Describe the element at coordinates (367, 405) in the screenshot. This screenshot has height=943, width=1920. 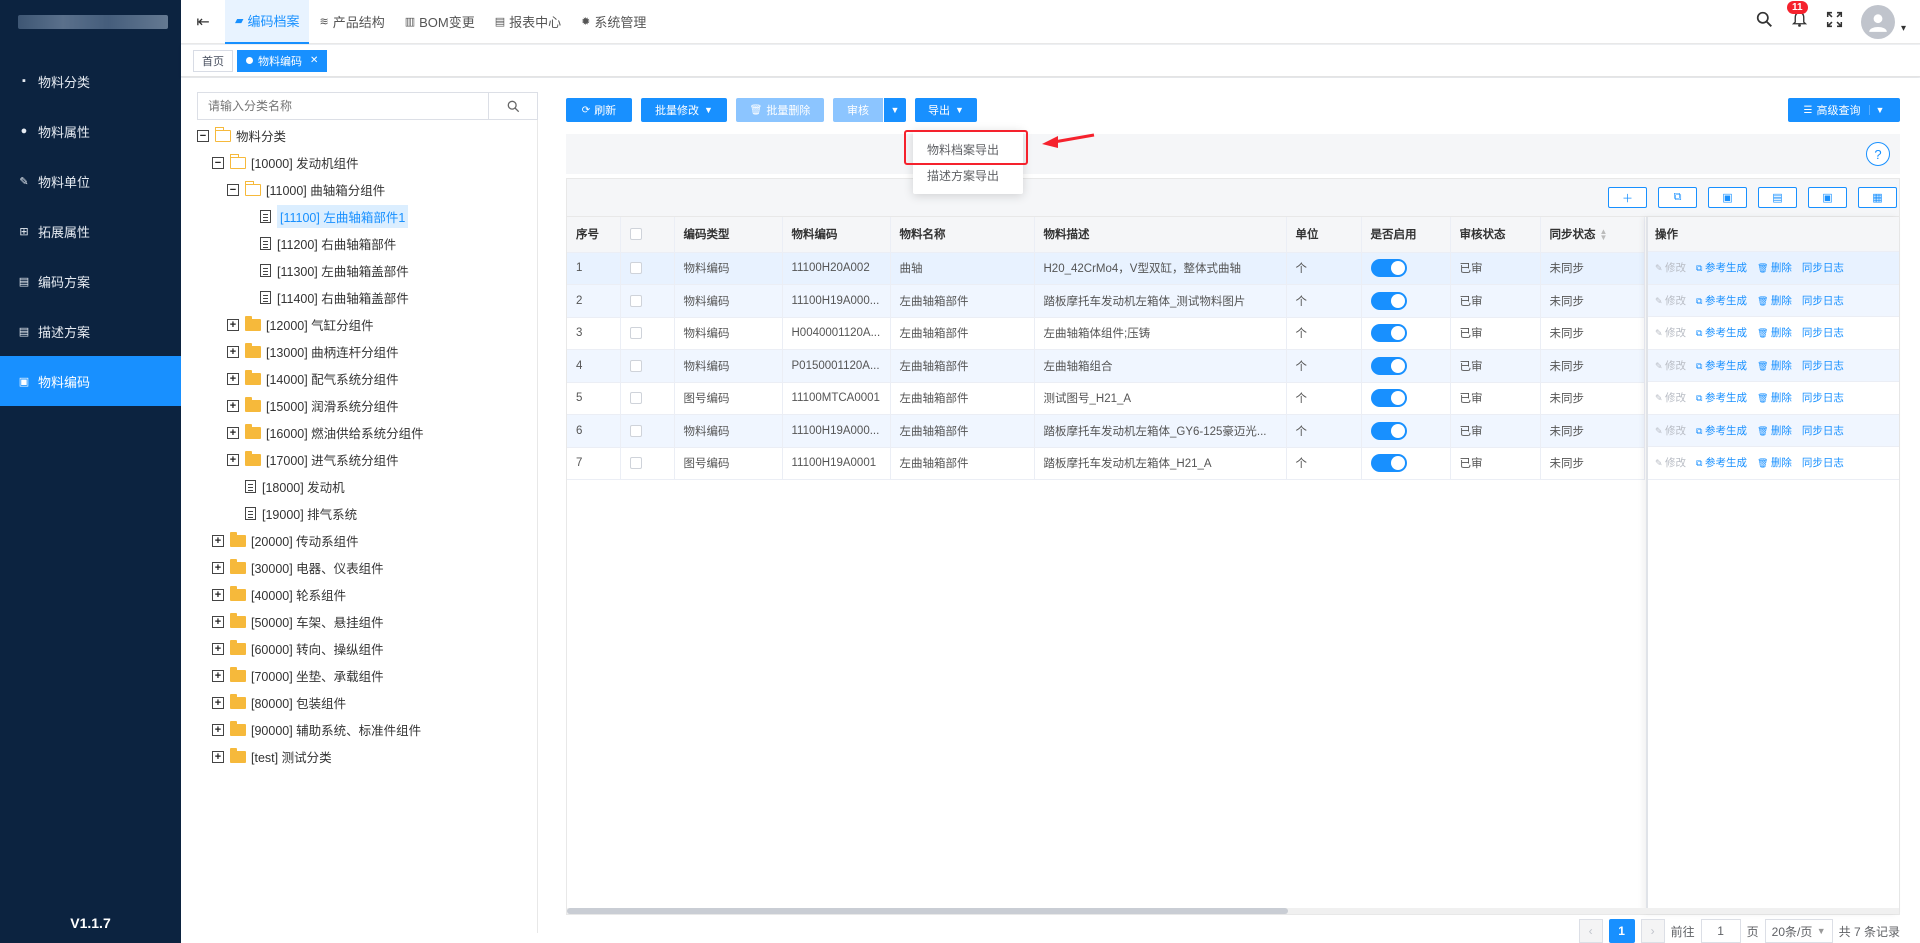
I see `tree-node: + [15000] 润滑系统分组件` at that location.